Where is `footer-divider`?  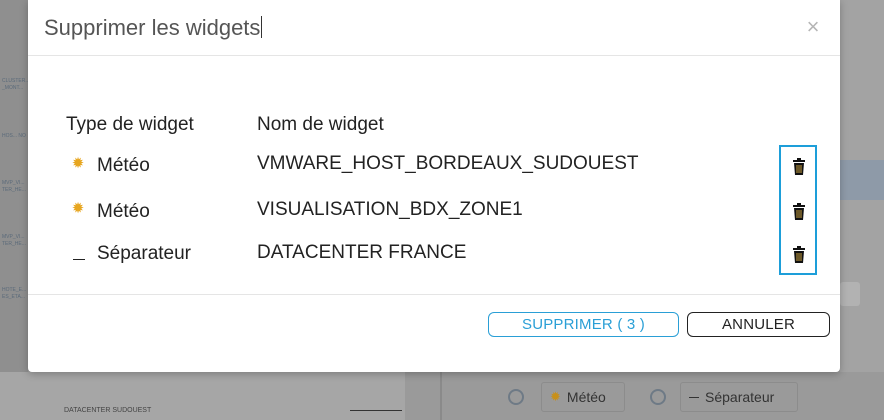 footer-divider is located at coordinates (434, 294).